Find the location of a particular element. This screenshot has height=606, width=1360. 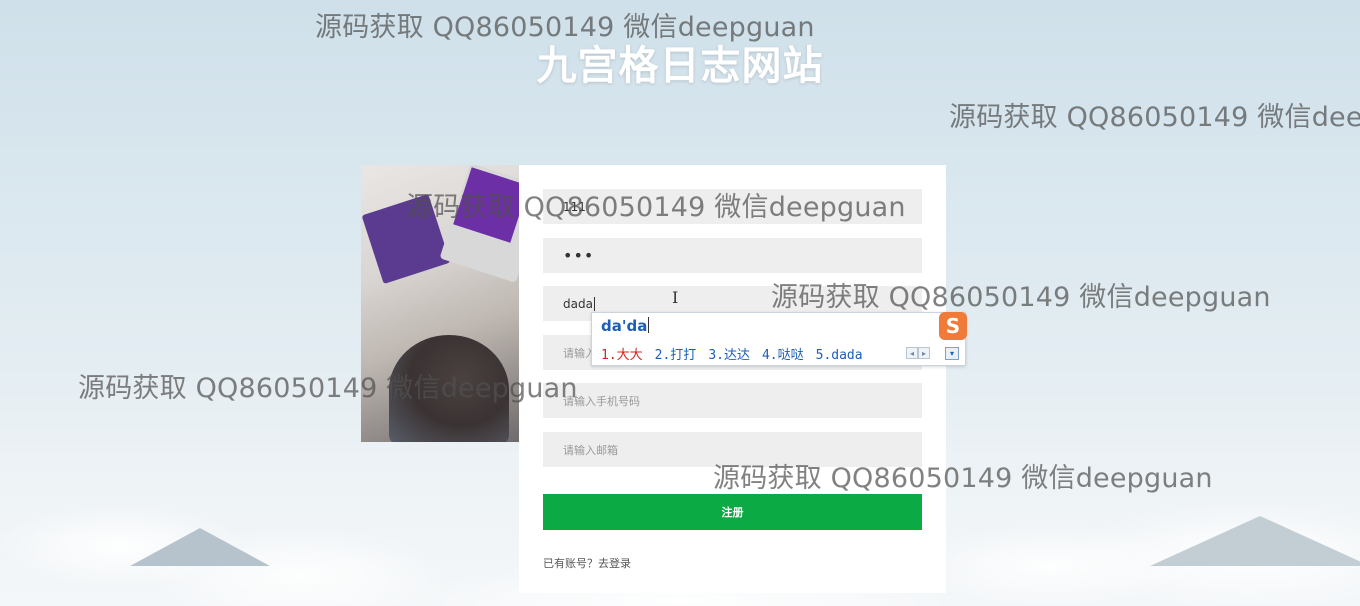

chevron-left-icon: ◂ is located at coordinates (912, 353).